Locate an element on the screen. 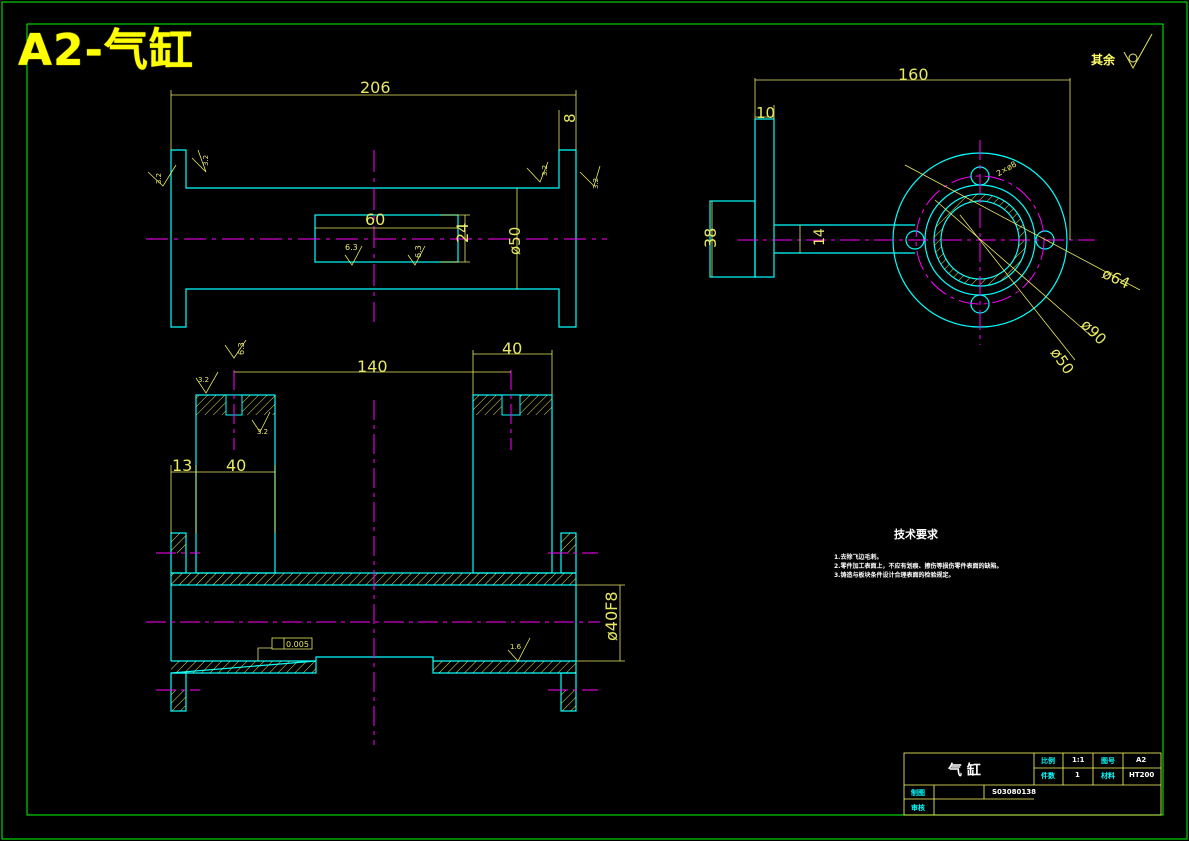 Image resolution: width=1189 pixels, height=841 pixels. dim-circle-90: ø90 is located at coordinates (1093, 332).